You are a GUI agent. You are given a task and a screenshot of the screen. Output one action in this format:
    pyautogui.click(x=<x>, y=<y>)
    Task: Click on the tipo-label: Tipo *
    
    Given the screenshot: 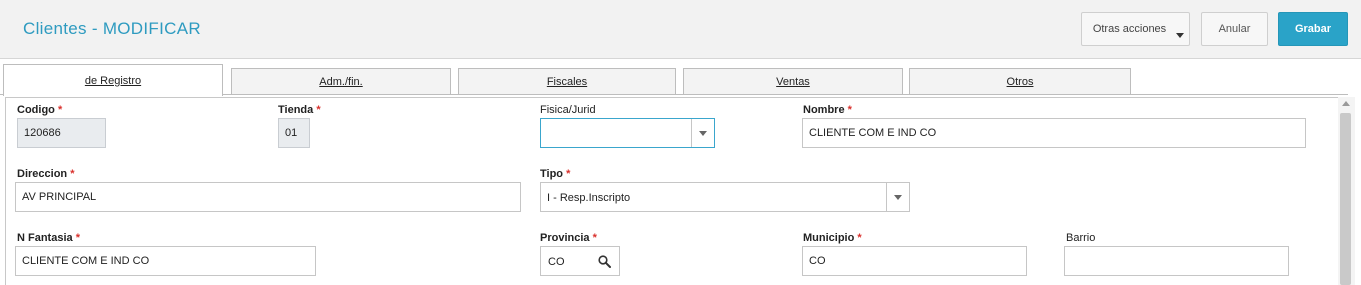 What is the action you would take?
    pyautogui.click(x=555, y=174)
    